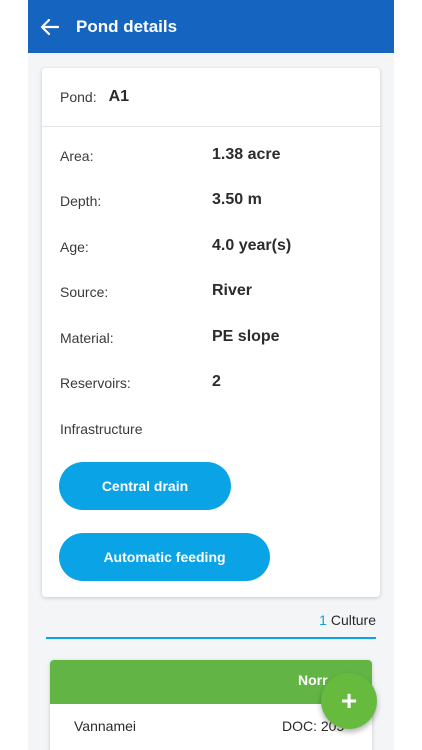 This screenshot has width=422, height=750. What do you see at coordinates (211, 97) in the screenshot?
I see `pond-row: Pond: A1` at bounding box center [211, 97].